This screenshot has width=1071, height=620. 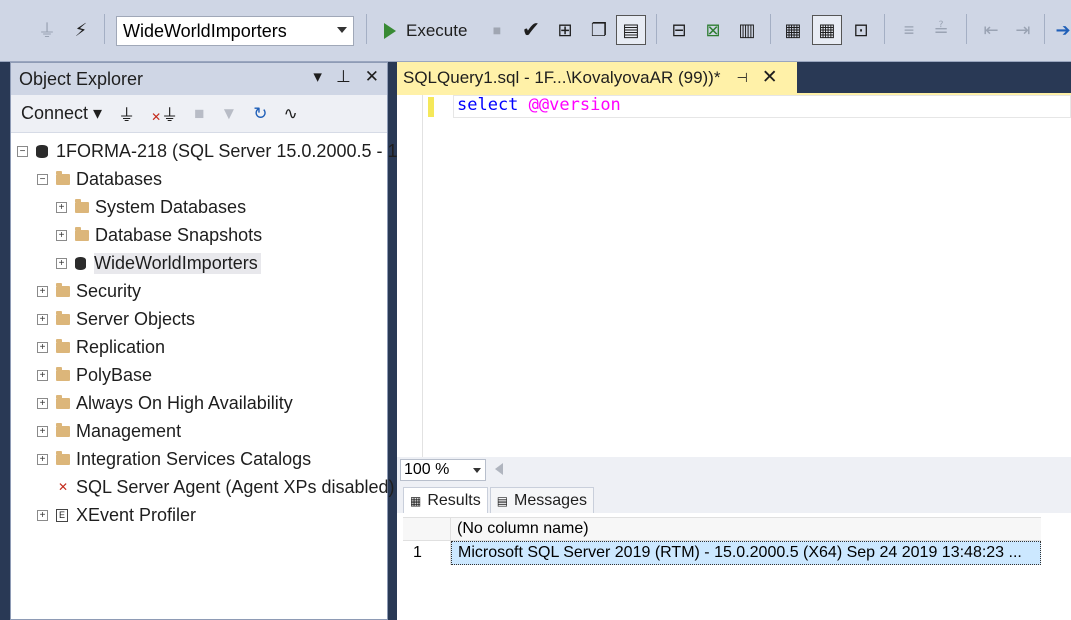 What do you see at coordinates (562, 77) in the screenshot?
I see `tab-title: SQLQuery1.sql - 1F...\KovalyovaAR (99))*` at bounding box center [562, 77].